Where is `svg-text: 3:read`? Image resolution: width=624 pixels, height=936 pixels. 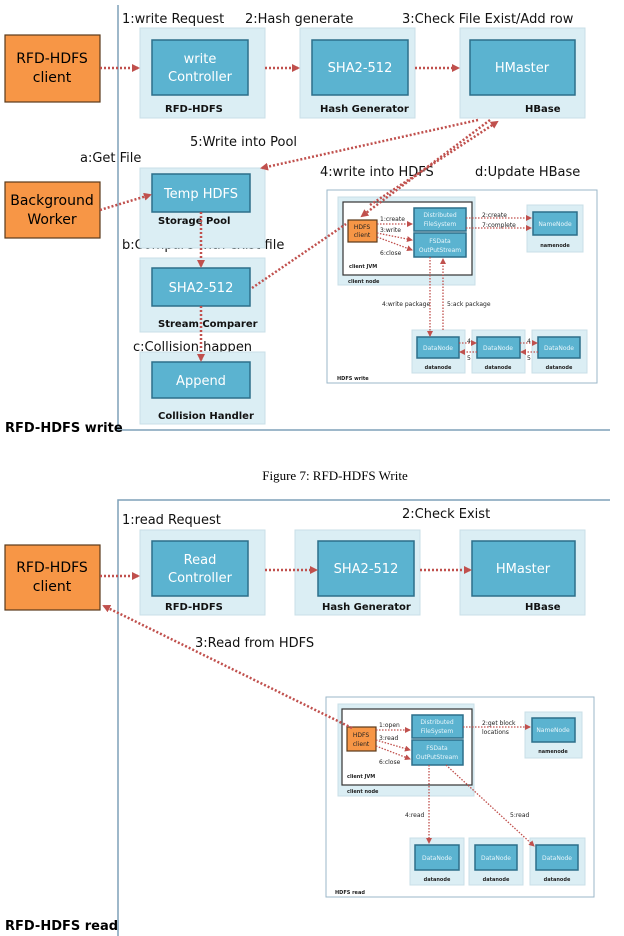
svg-text: 3:read is located at coordinates (389, 738).